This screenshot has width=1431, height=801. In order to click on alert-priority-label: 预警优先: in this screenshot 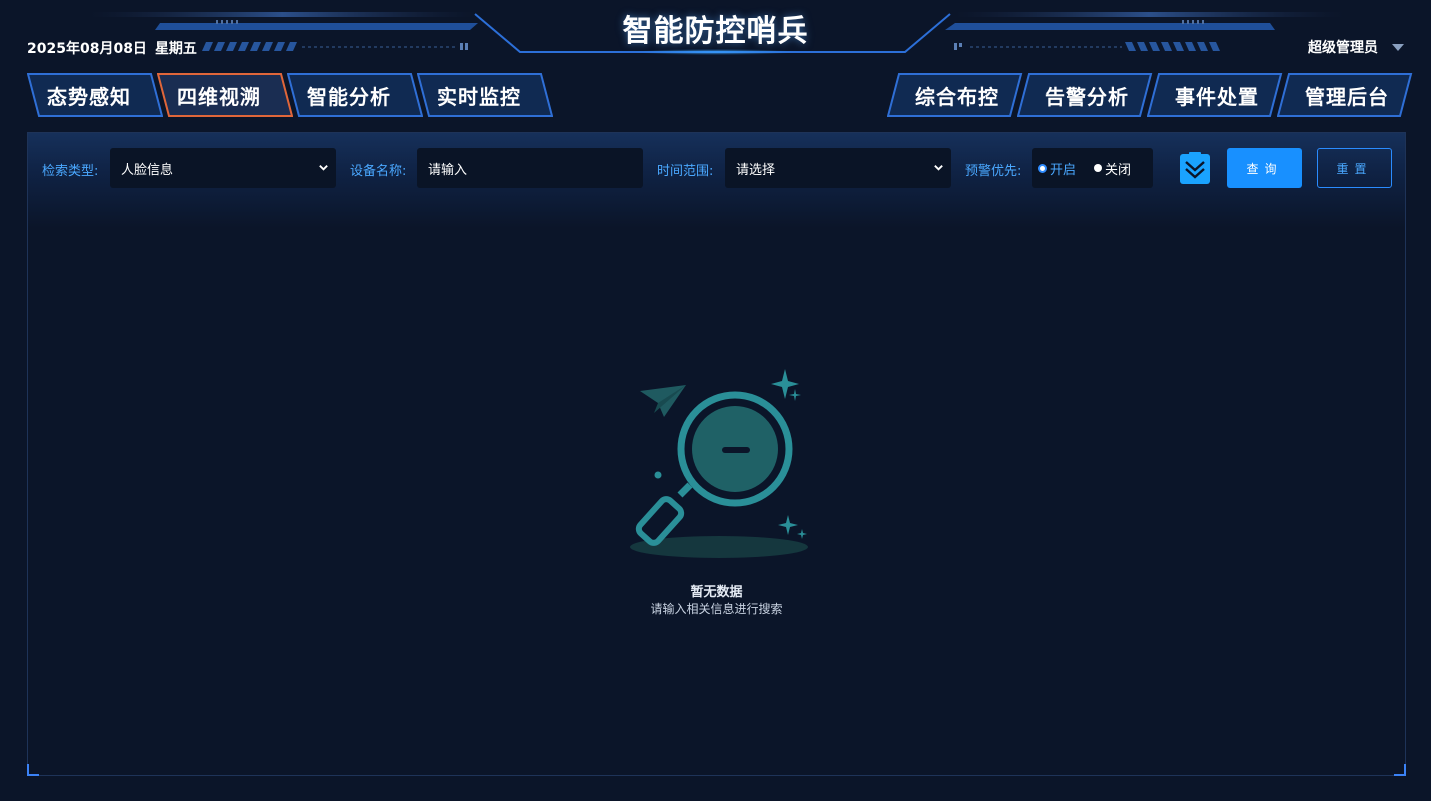, I will do `click(993, 171)`.